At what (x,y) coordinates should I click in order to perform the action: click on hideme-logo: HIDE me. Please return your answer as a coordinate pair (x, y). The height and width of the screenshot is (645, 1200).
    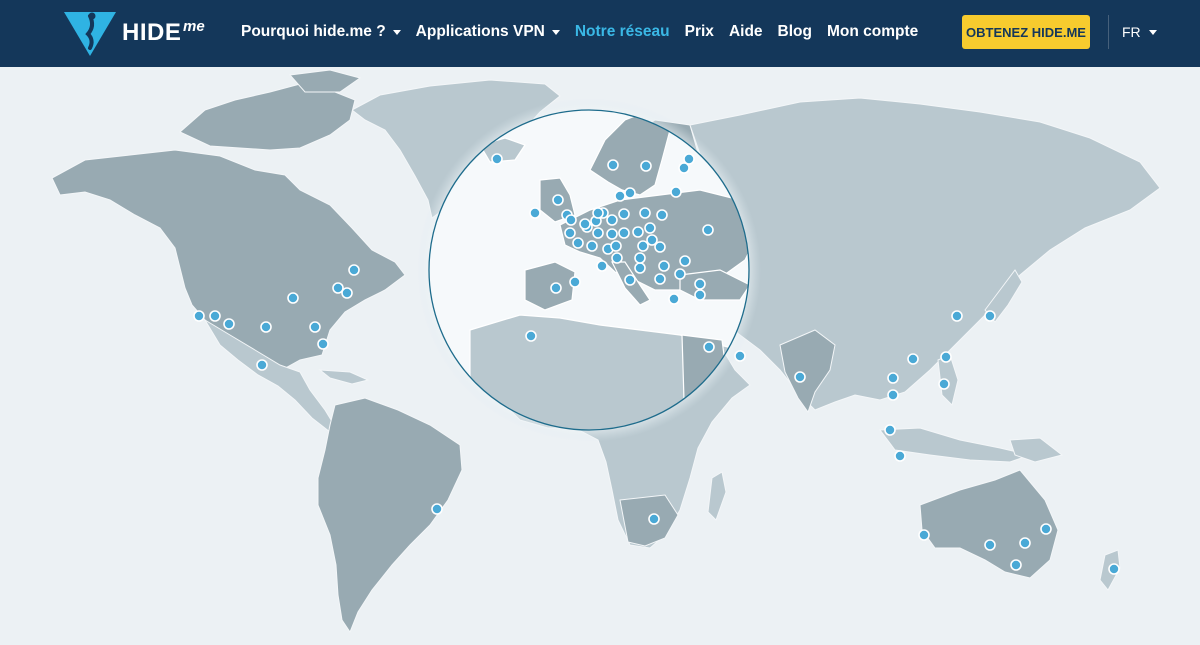
    Looking at the image, I should click on (142, 32).